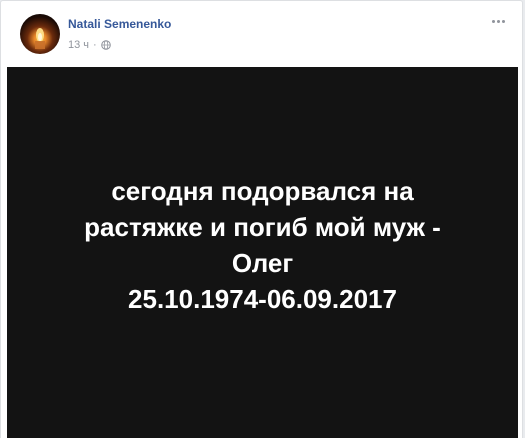 The height and width of the screenshot is (438, 525). Describe the element at coordinates (78, 45) in the screenshot. I see `post-timestamp: 13 ч` at that location.